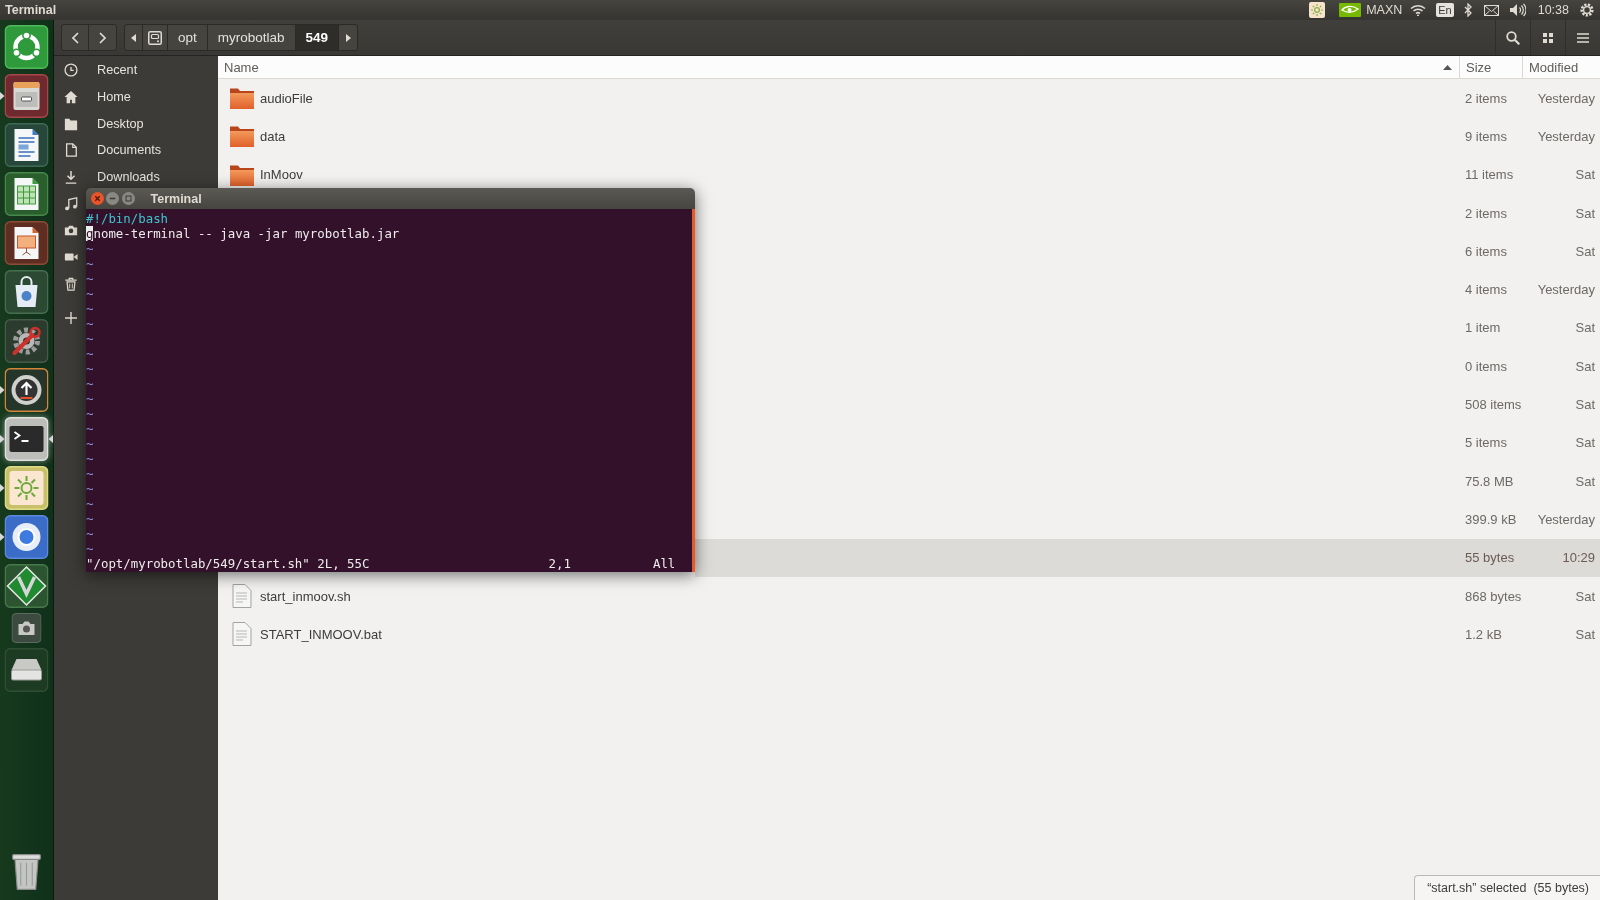 The width and height of the screenshot is (1600, 900). What do you see at coordinates (1147, 213) in the screenshot?
I see `file-row: 2 items Sat` at bounding box center [1147, 213].